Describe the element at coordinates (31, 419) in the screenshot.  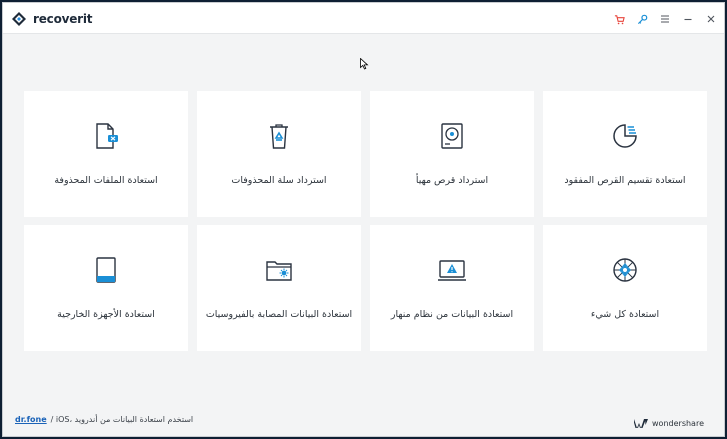
I see `drfone-link: dr.fone` at that location.